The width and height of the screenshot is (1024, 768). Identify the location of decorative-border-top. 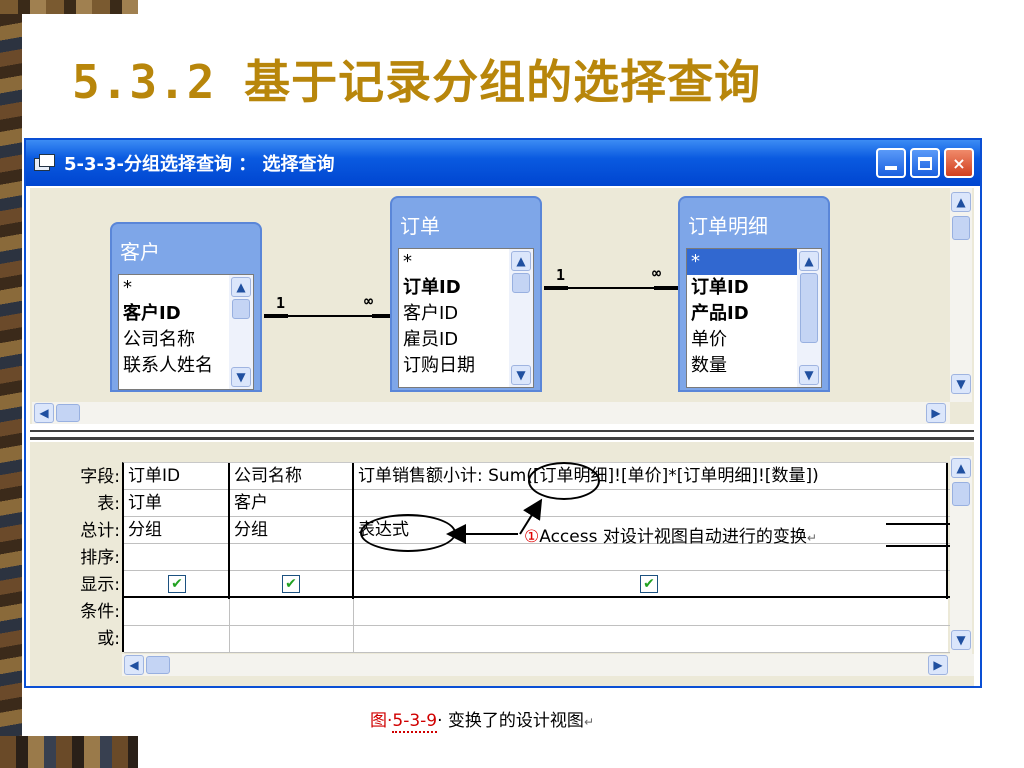
(69, 7).